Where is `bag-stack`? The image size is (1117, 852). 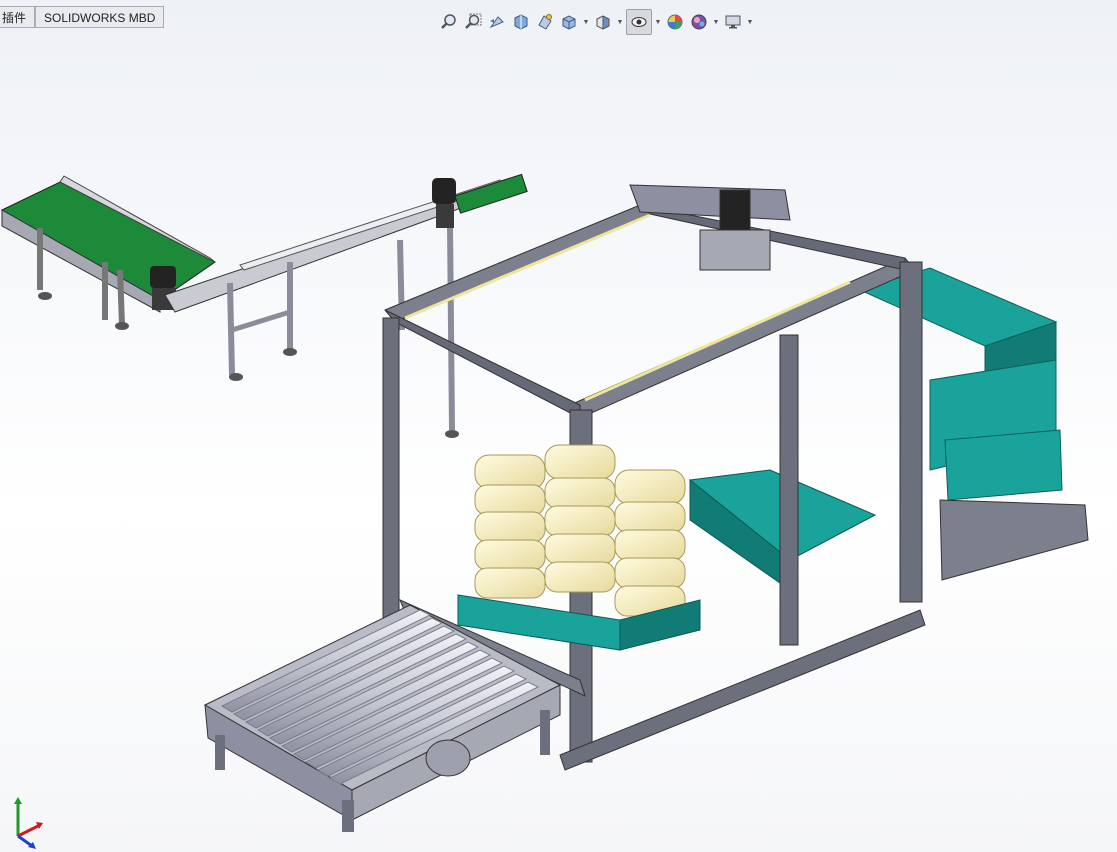
bag-stack is located at coordinates (580, 530).